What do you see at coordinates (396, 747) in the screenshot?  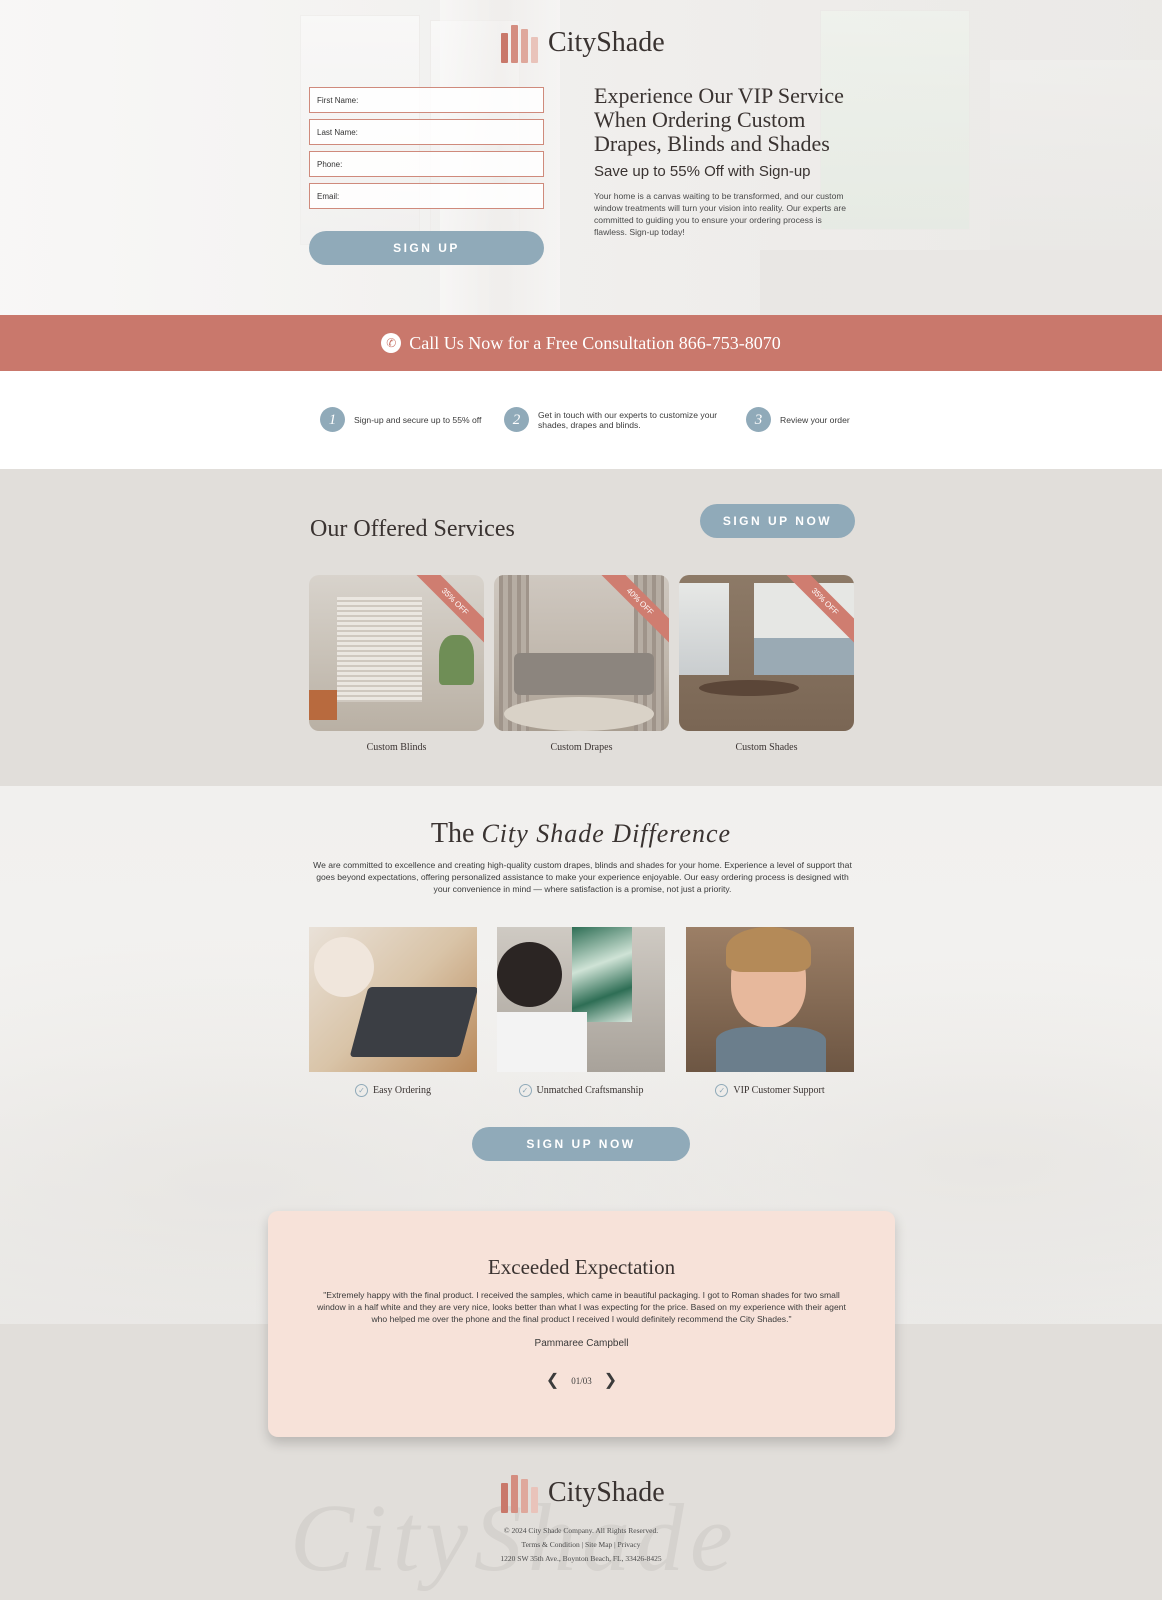 I see `service-label: Custom Blinds` at bounding box center [396, 747].